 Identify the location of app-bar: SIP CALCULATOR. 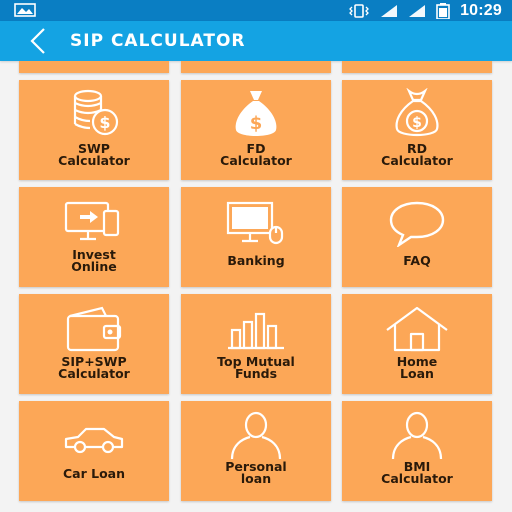
(256, 41).